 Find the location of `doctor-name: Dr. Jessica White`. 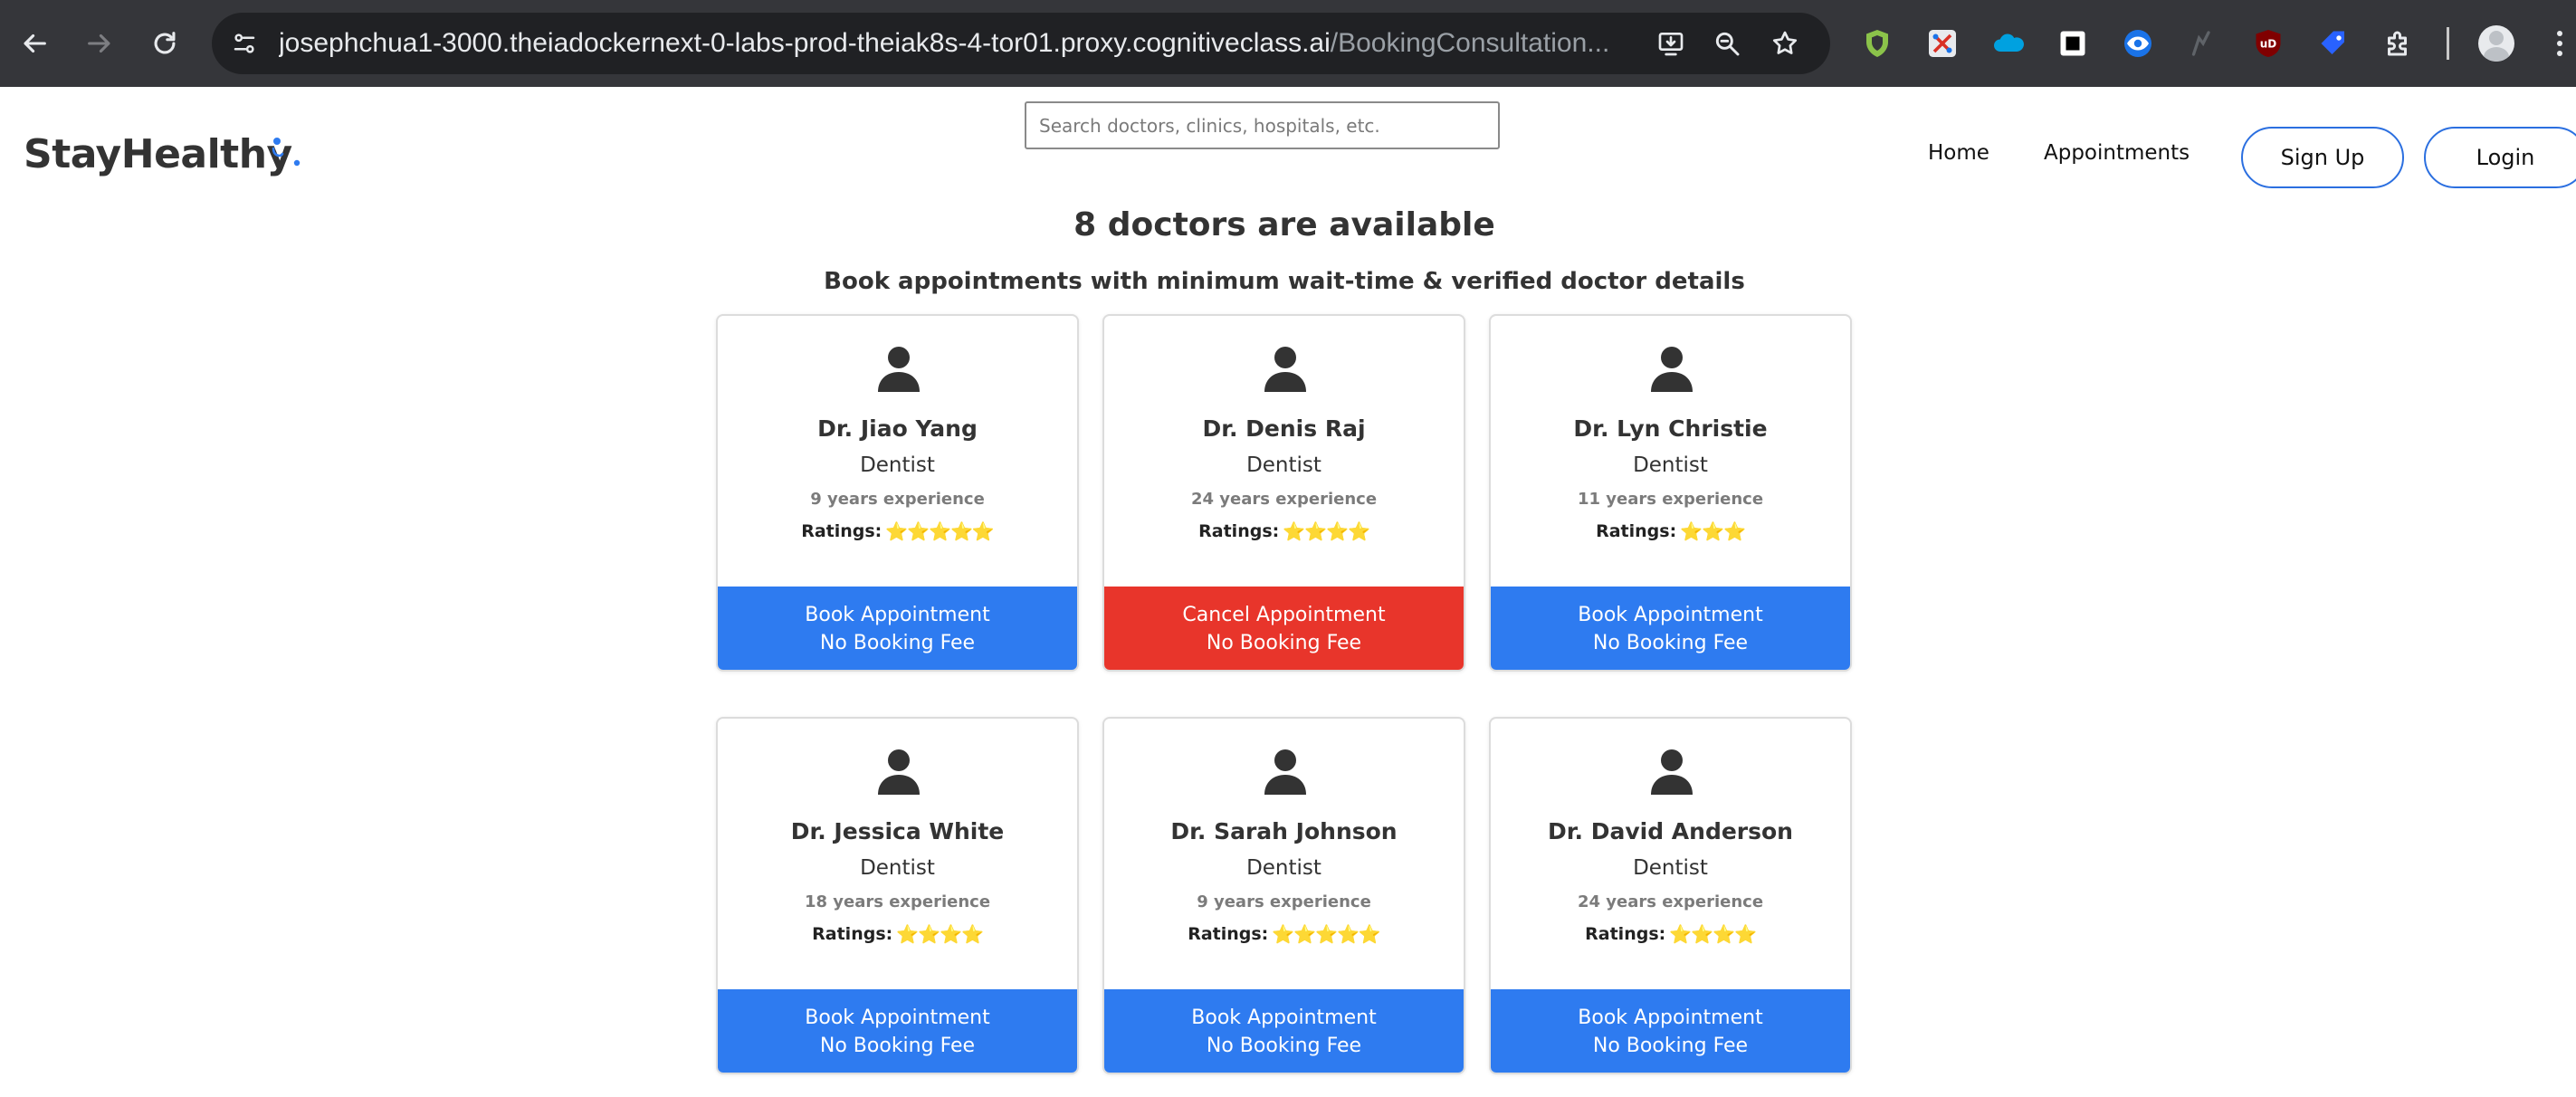

doctor-name: Dr. Jessica White is located at coordinates (898, 831).